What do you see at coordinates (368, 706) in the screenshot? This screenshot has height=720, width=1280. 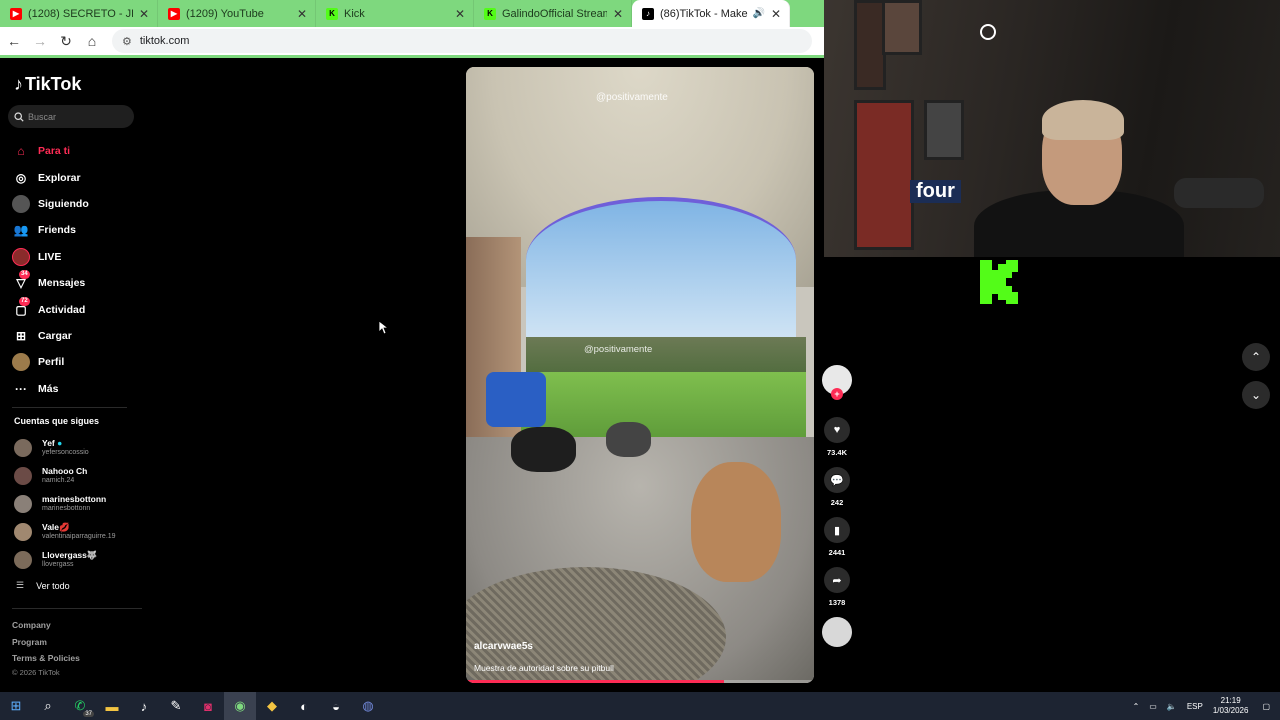 I see `discord-icon: ◍` at bounding box center [368, 706].